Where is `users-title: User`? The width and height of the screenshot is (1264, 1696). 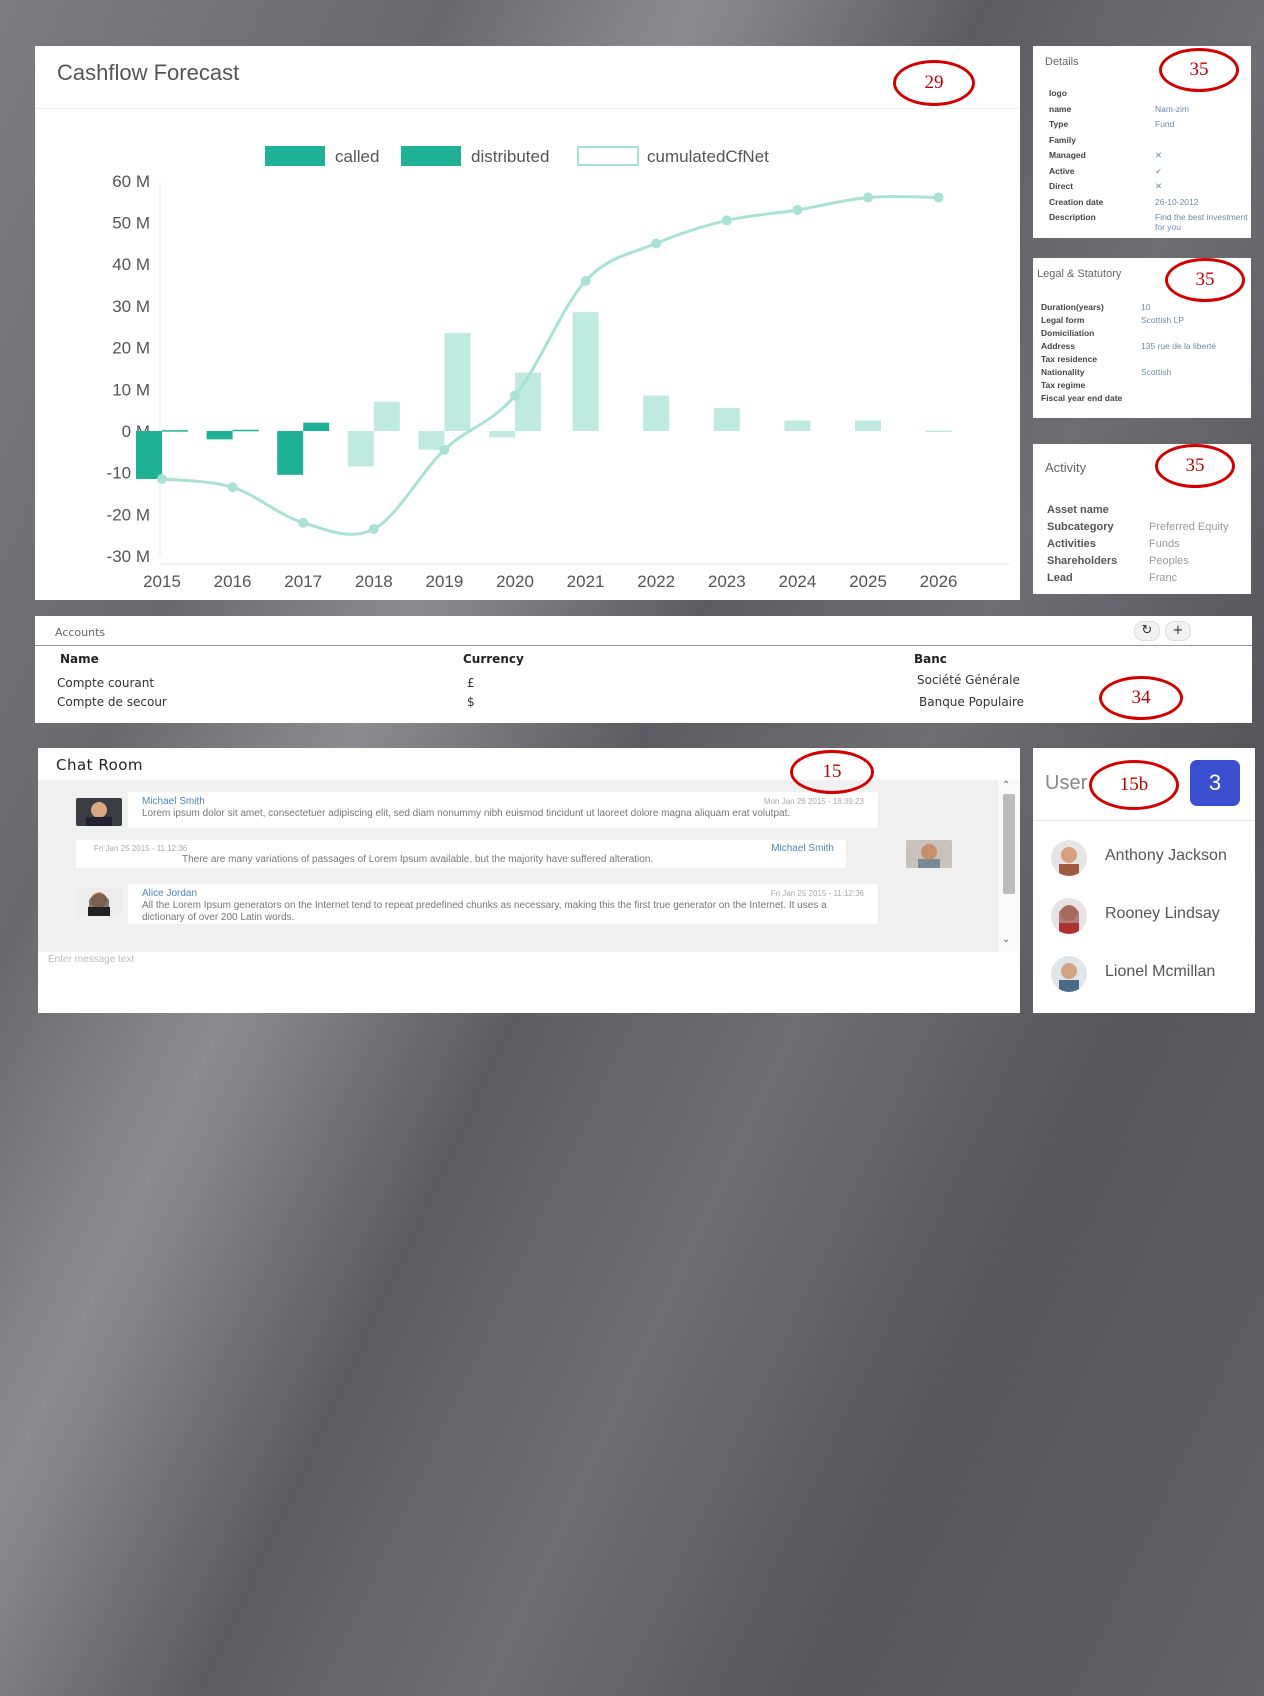
users-title: User is located at coordinates (1066, 783).